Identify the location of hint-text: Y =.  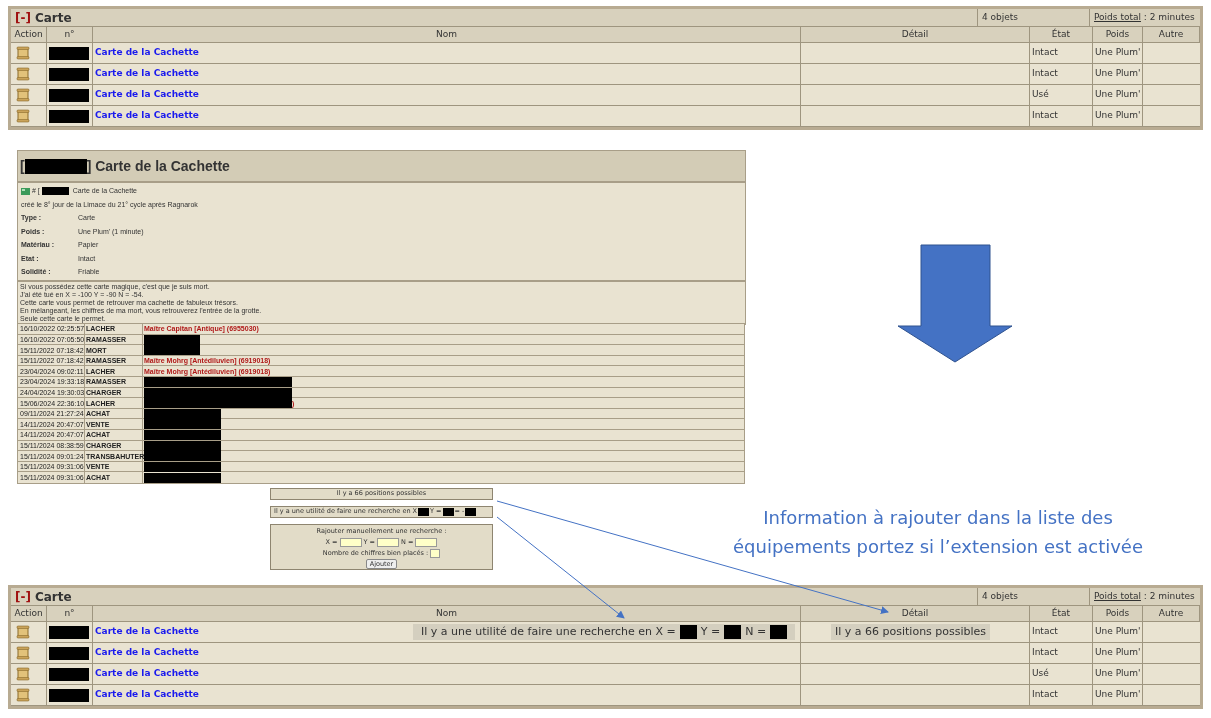
(710, 631).